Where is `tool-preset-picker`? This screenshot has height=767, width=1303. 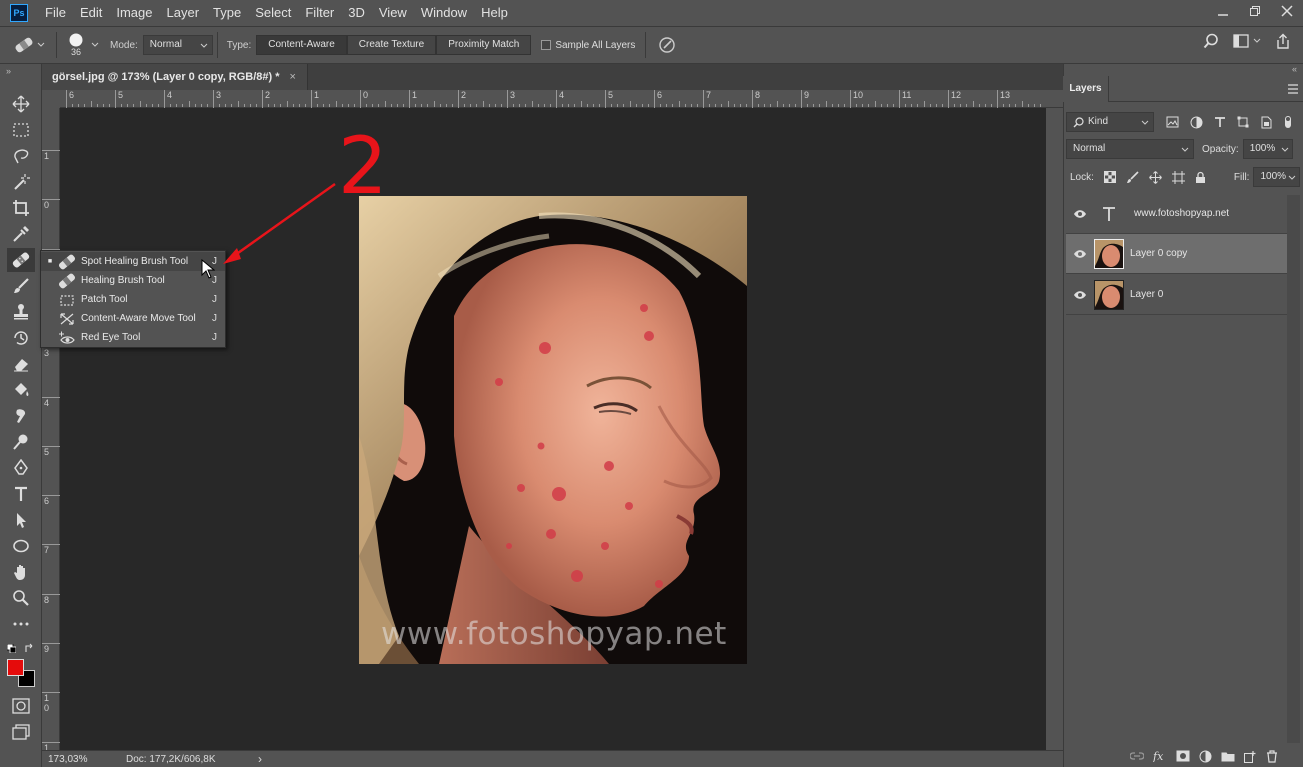
tool-preset-picker is located at coordinates (29, 45).